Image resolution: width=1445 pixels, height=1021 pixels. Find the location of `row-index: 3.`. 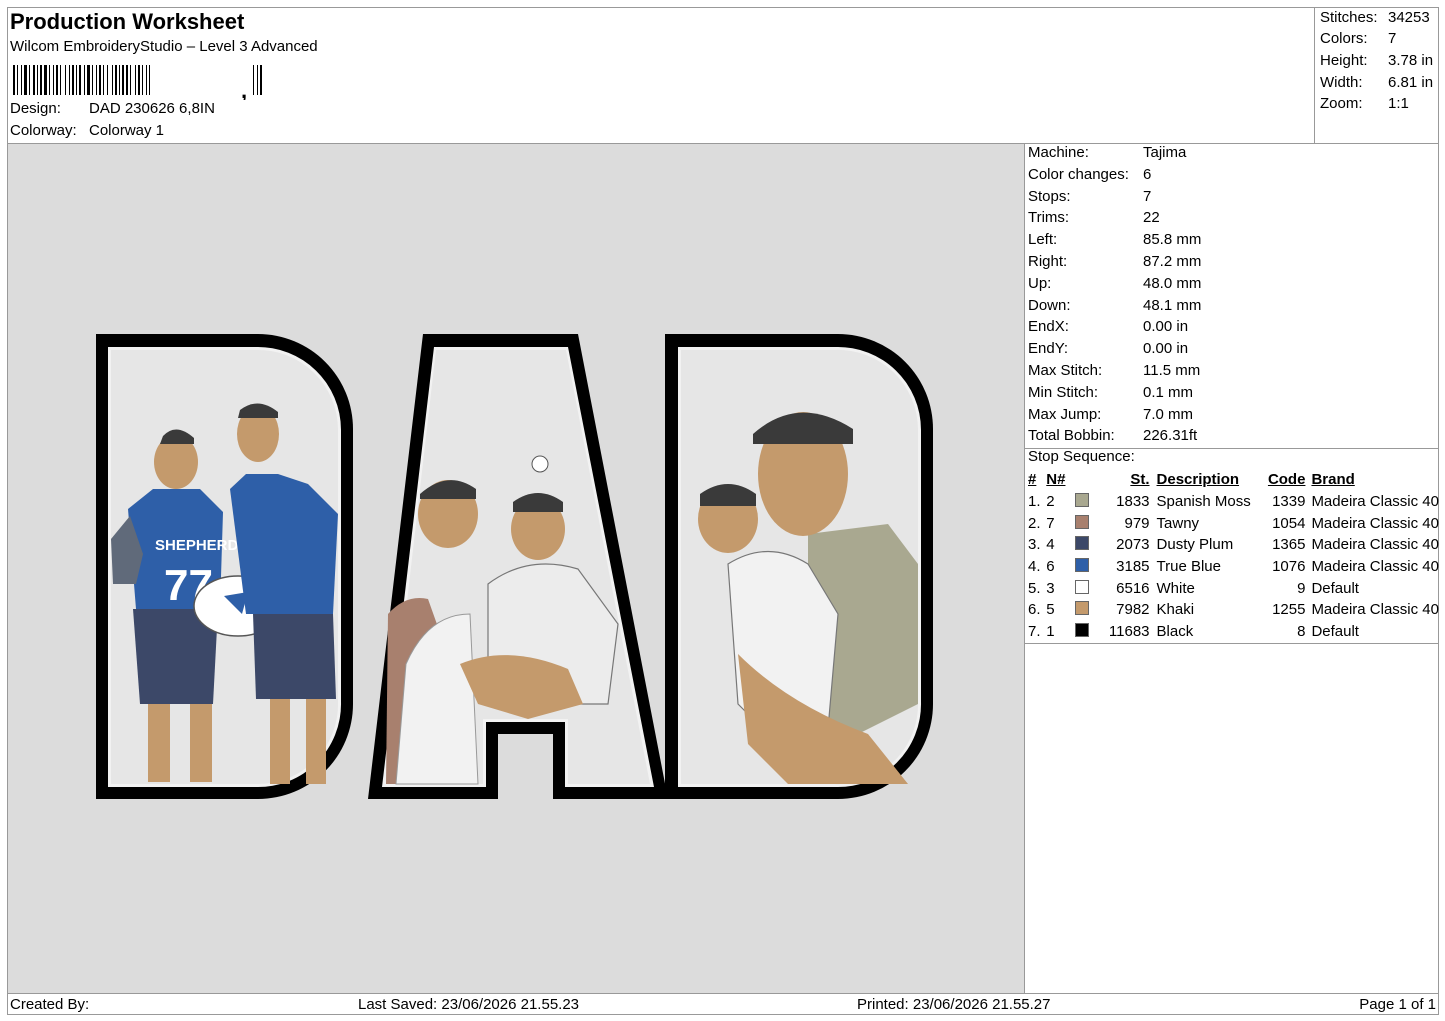

row-index: 3. is located at coordinates (1034, 545).